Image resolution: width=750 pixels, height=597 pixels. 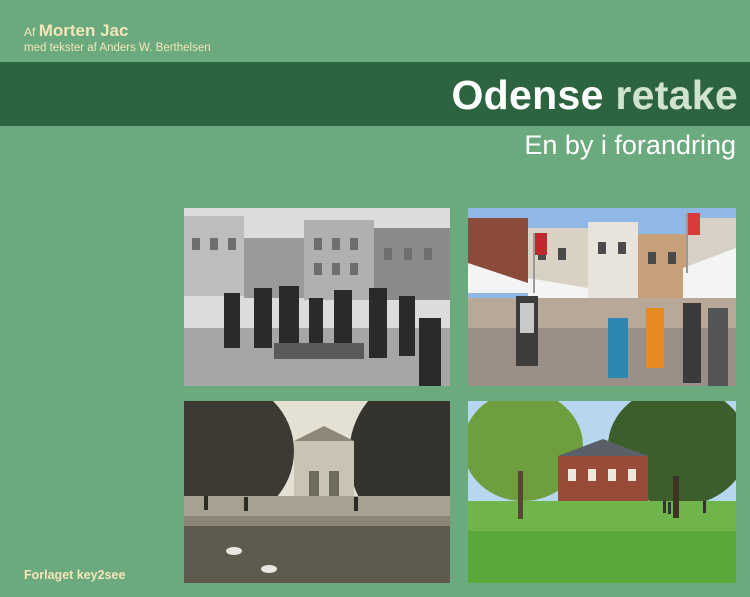 What do you see at coordinates (75, 575) in the screenshot?
I see `publisher-name: Forlaget key2see` at bounding box center [75, 575].